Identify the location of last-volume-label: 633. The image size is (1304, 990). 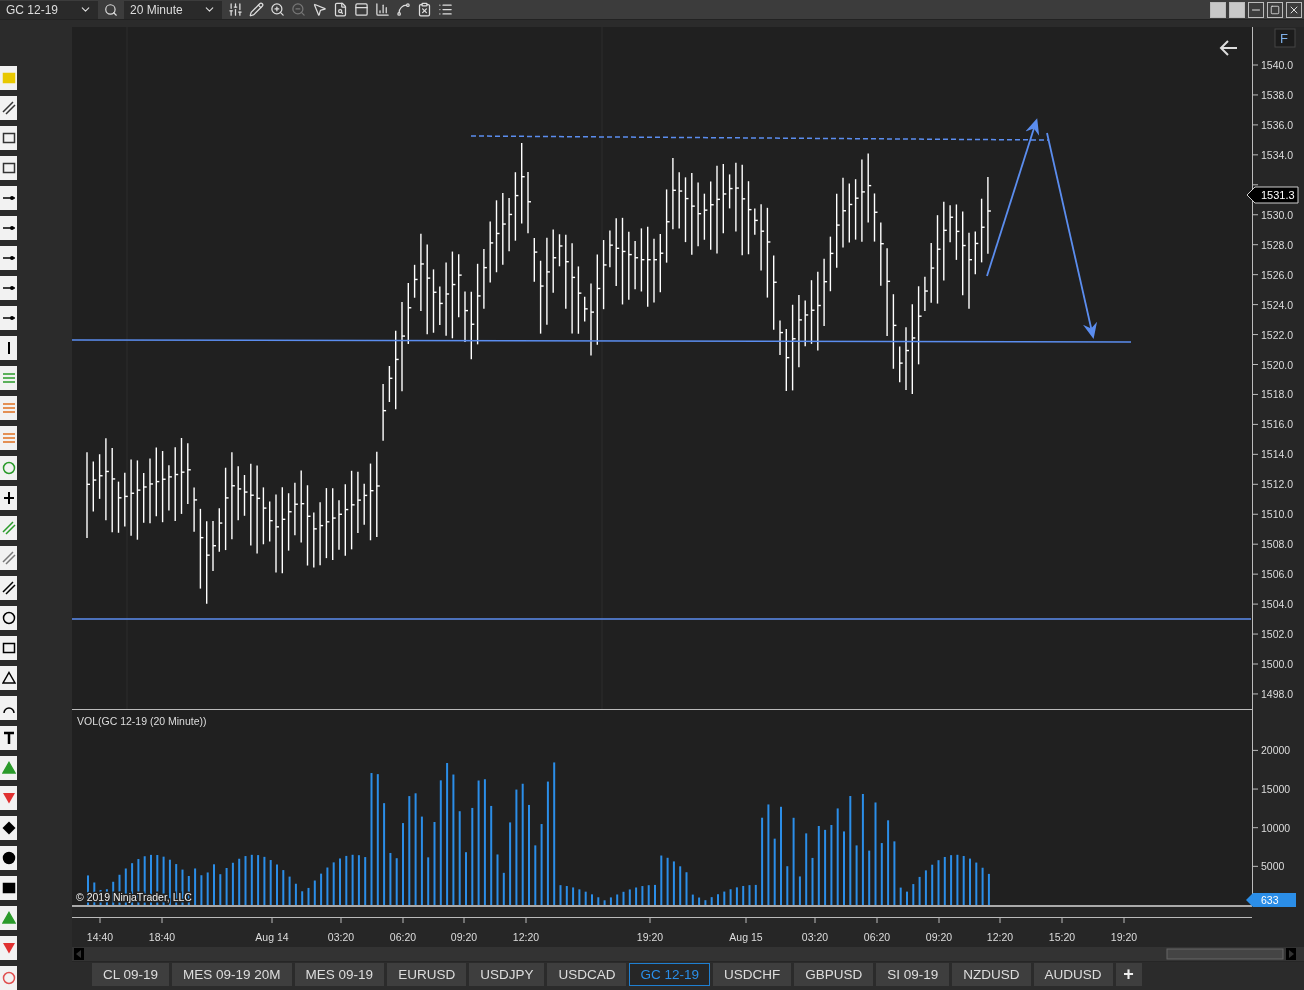
(1270, 900).